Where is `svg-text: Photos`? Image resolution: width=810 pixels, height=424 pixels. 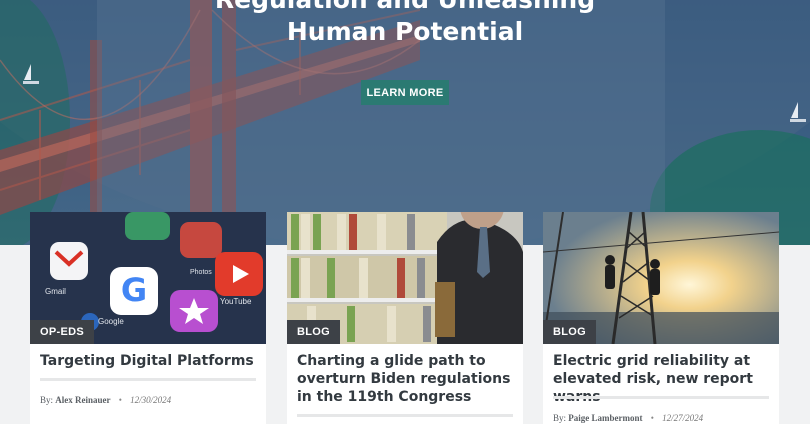
svg-text: Photos is located at coordinates (201, 272).